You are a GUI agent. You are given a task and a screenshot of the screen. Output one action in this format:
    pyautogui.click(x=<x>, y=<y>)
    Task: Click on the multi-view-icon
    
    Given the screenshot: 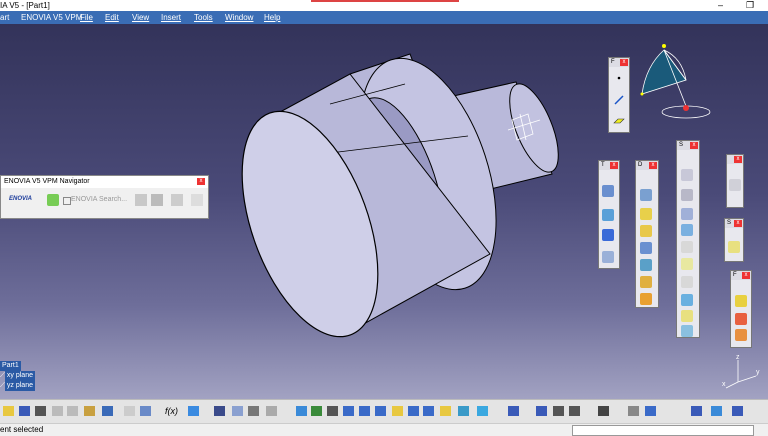 What is the action you would take?
    pyautogui.click(x=413, y=411)
    